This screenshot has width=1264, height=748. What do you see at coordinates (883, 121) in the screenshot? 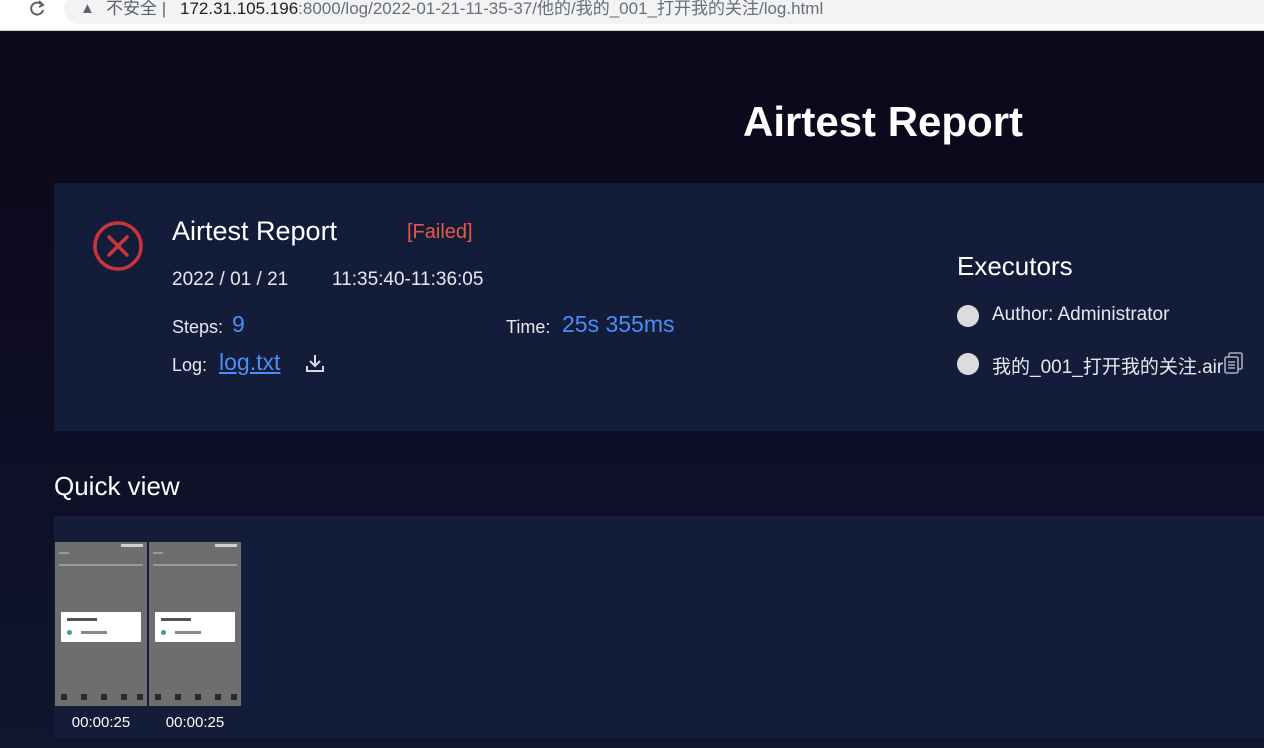
I see `page-title: Airtest Report` at bounding box center [883, 121].